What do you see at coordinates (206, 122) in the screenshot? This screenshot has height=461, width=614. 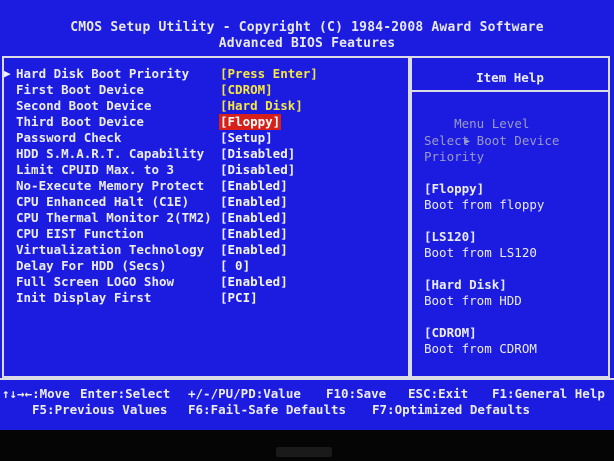 I see `setting-third-boot-device: Third Boot Device [Floppy]` at bounding box center [206, 122].